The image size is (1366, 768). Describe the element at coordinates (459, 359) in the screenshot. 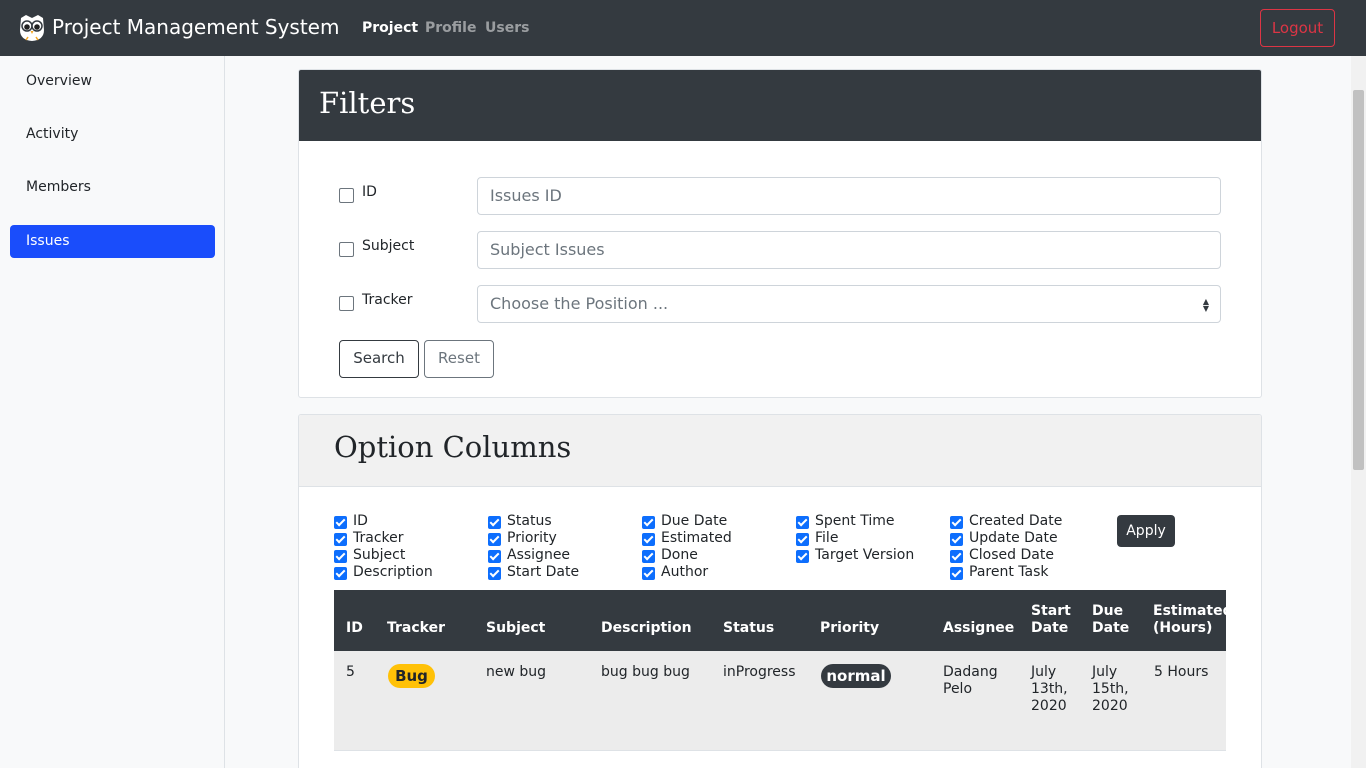

I see `reset-button: Reset` at that location.